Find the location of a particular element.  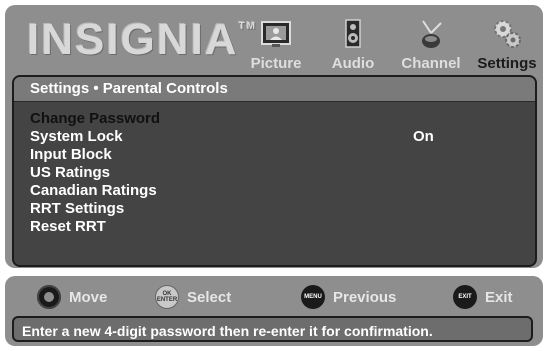

hint-previous: MENU Previous is located at coordinates (348, 297).